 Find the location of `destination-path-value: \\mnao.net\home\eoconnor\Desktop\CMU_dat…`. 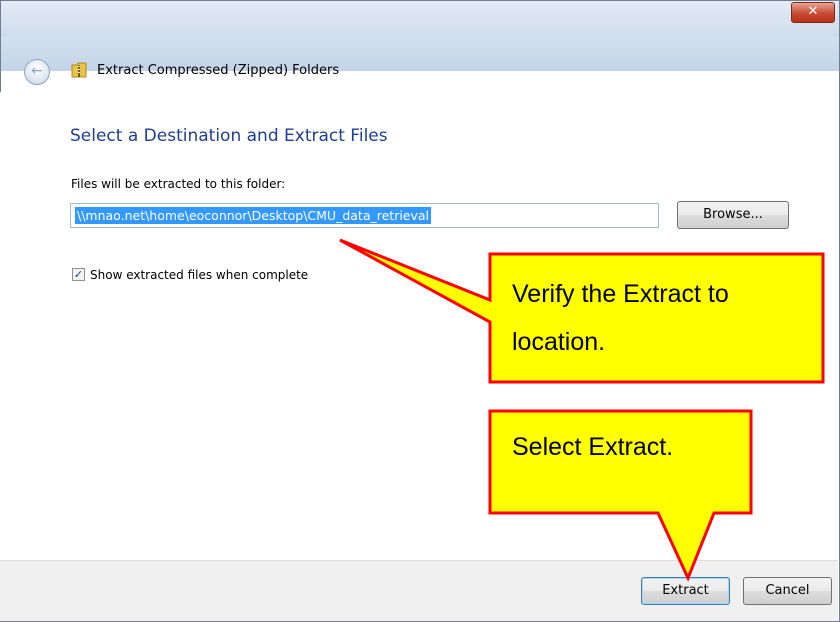

destination-path-value: \\mnao.net\home\eoconnor\Desktop\CMU_dat… is located at coordinates (253, 215).